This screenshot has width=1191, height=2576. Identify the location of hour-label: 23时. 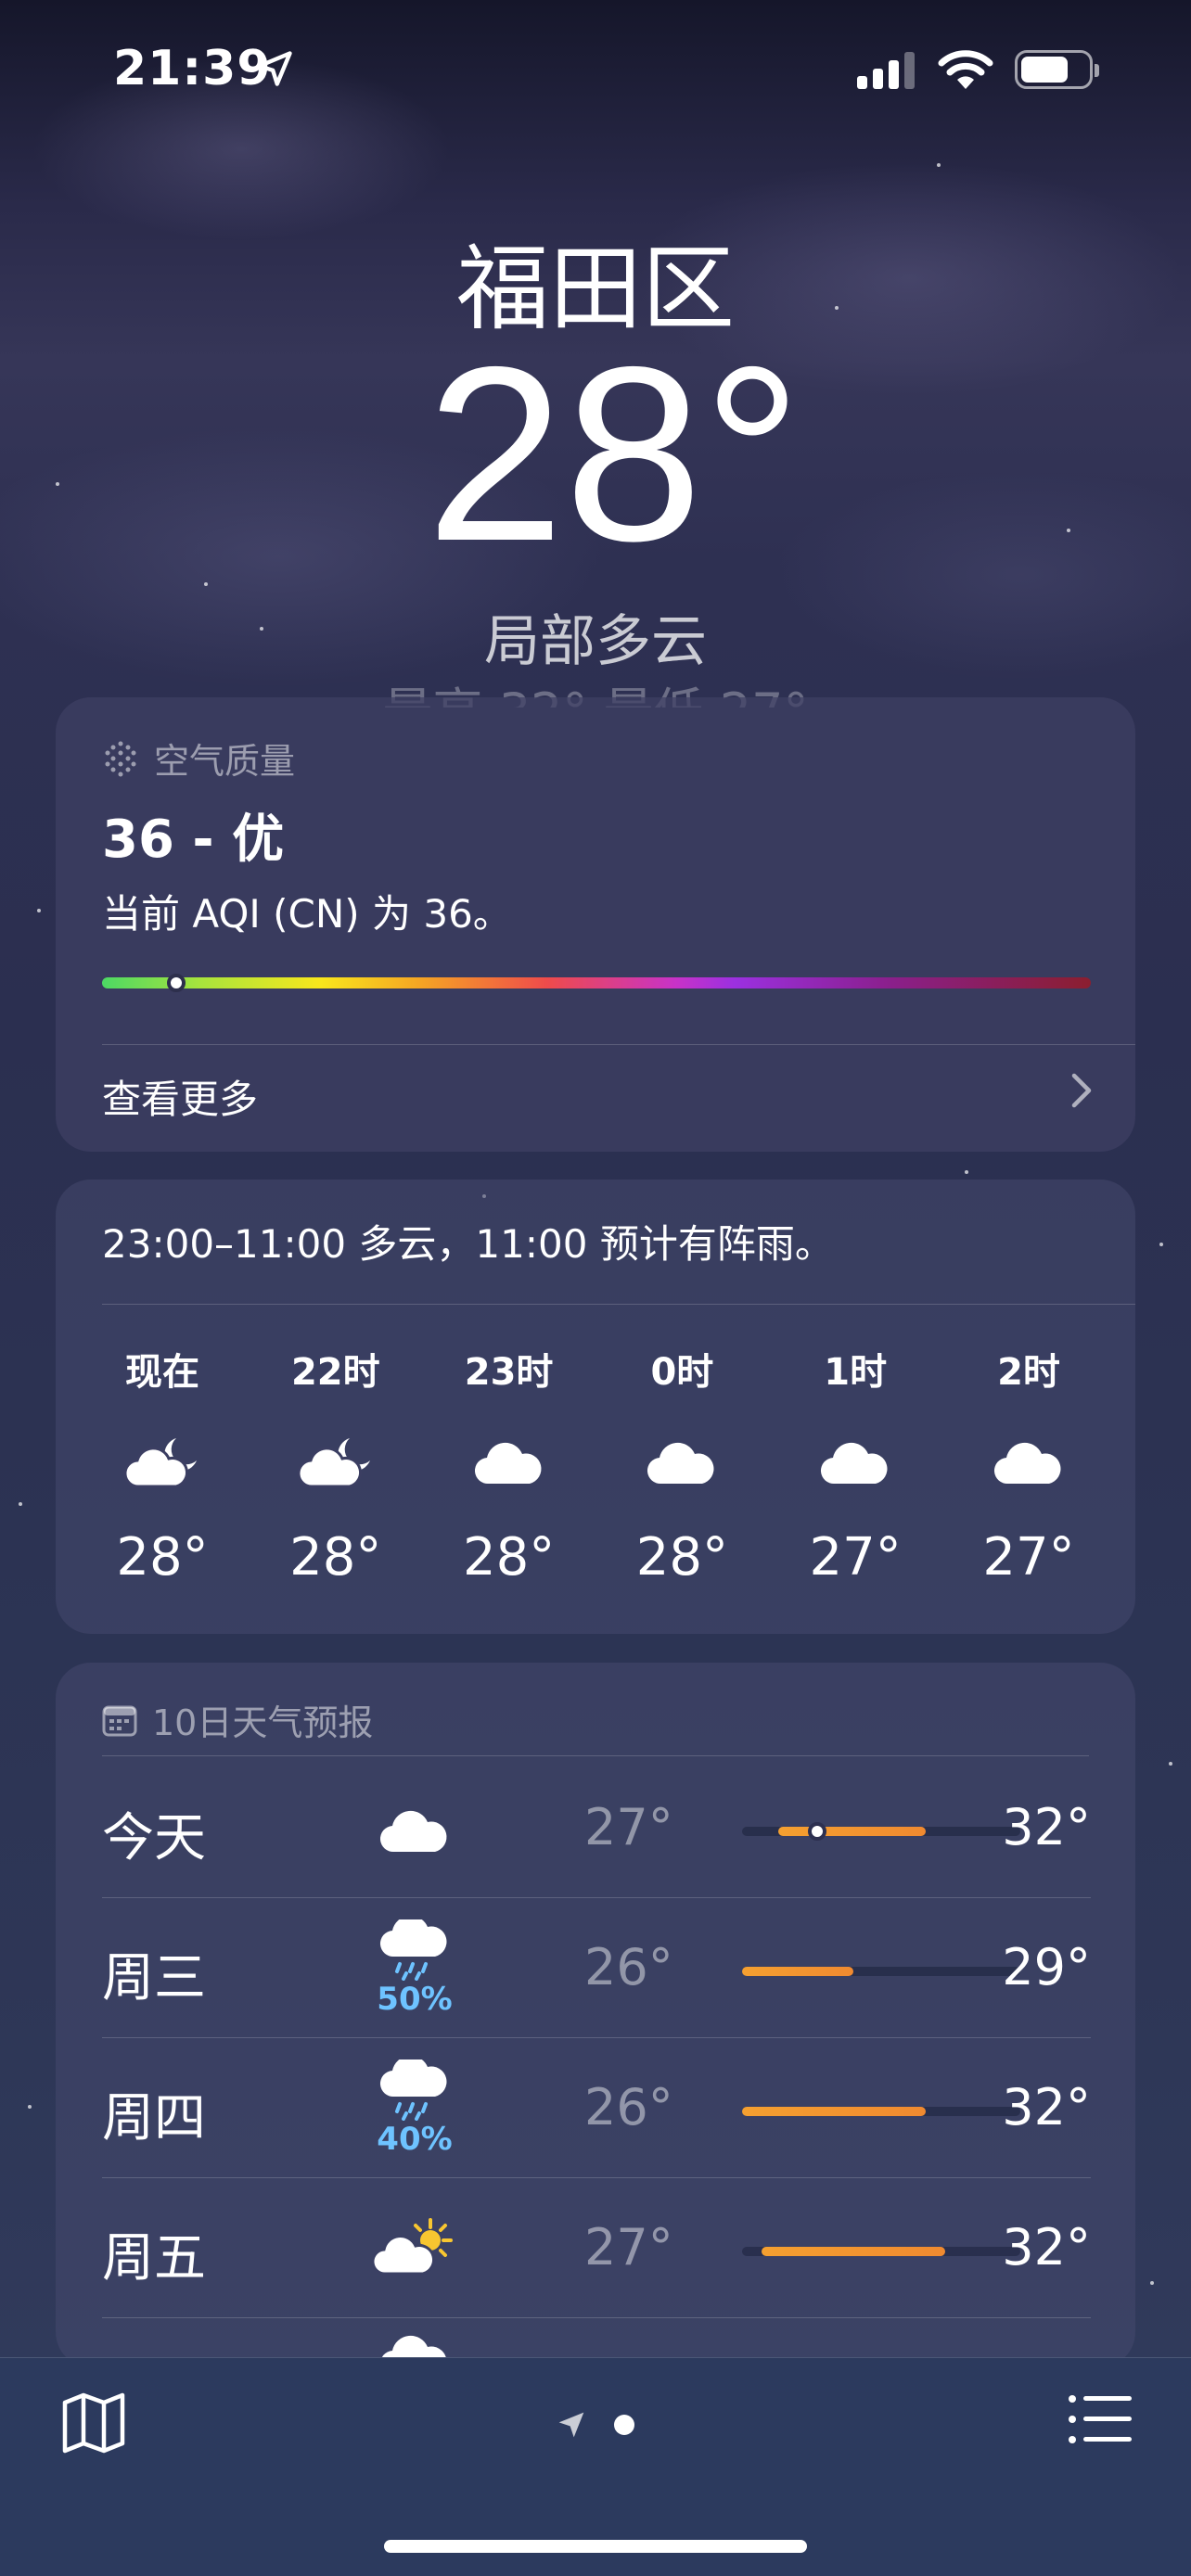
(509, 1372).